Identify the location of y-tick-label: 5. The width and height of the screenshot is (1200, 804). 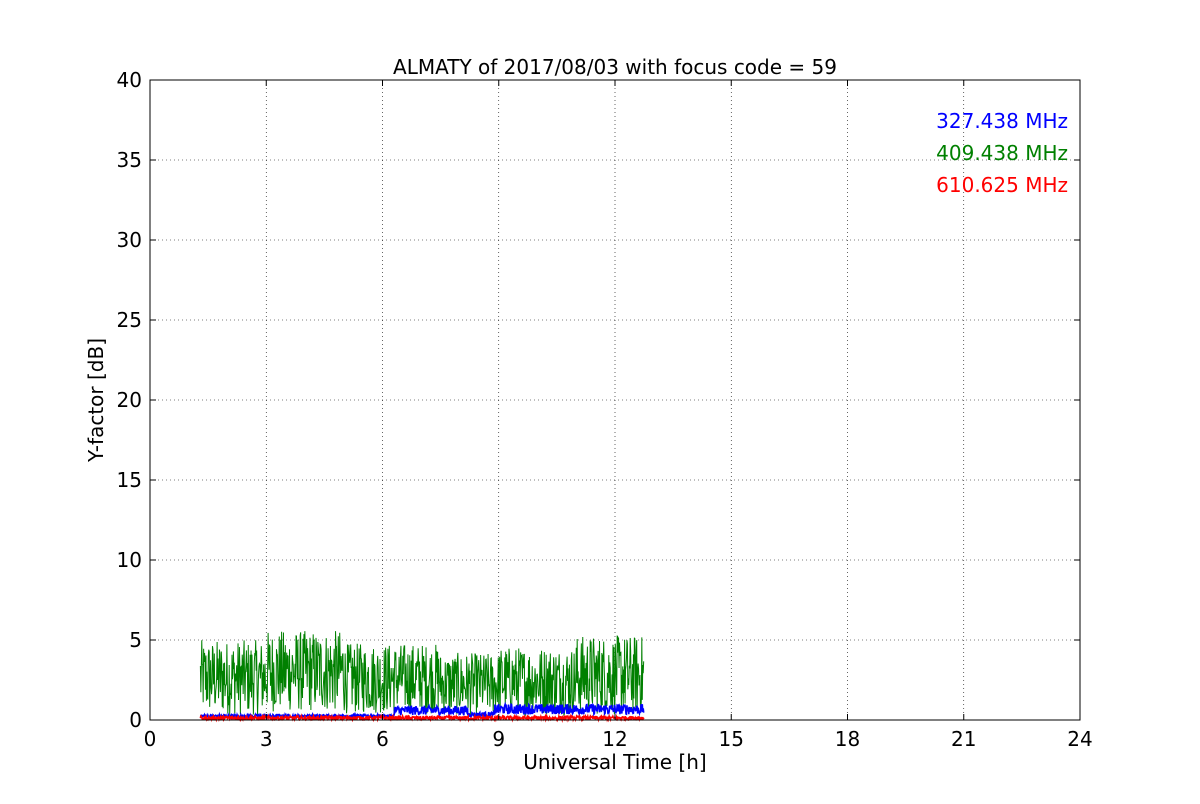
(135, 640).